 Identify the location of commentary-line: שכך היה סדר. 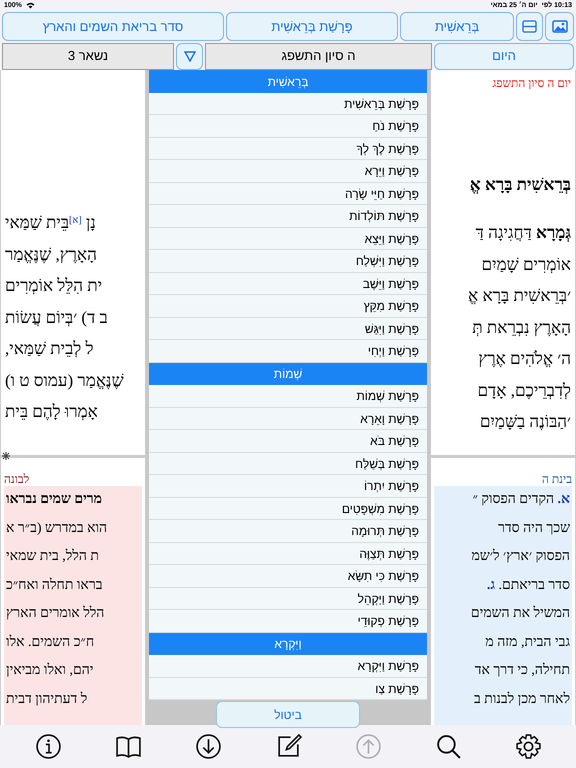
(533, 529).